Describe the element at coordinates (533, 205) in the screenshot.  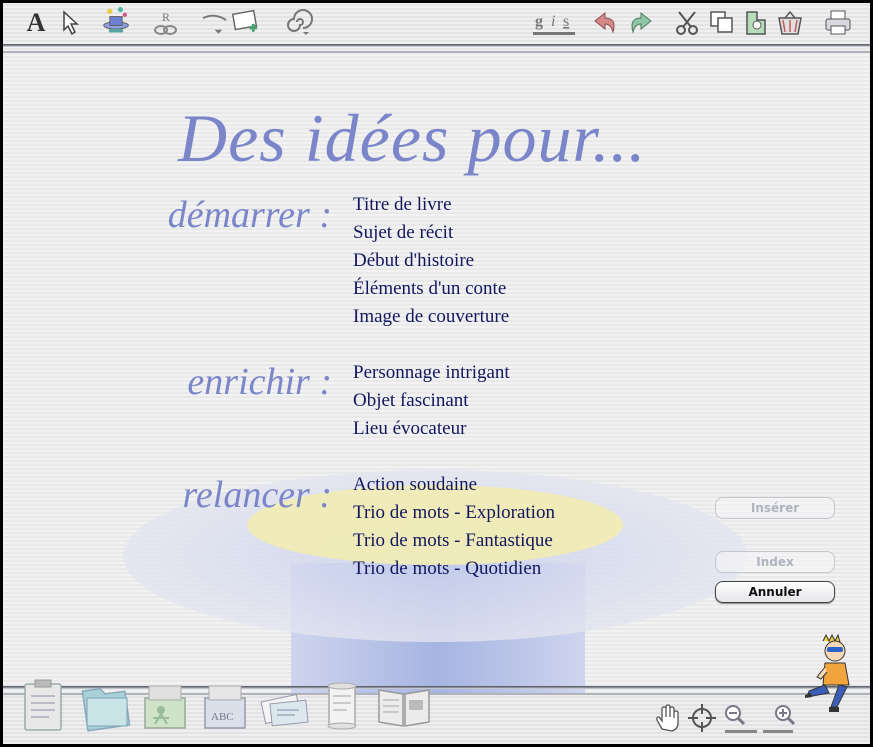
I see `list-item: Titre de livre` at that location.